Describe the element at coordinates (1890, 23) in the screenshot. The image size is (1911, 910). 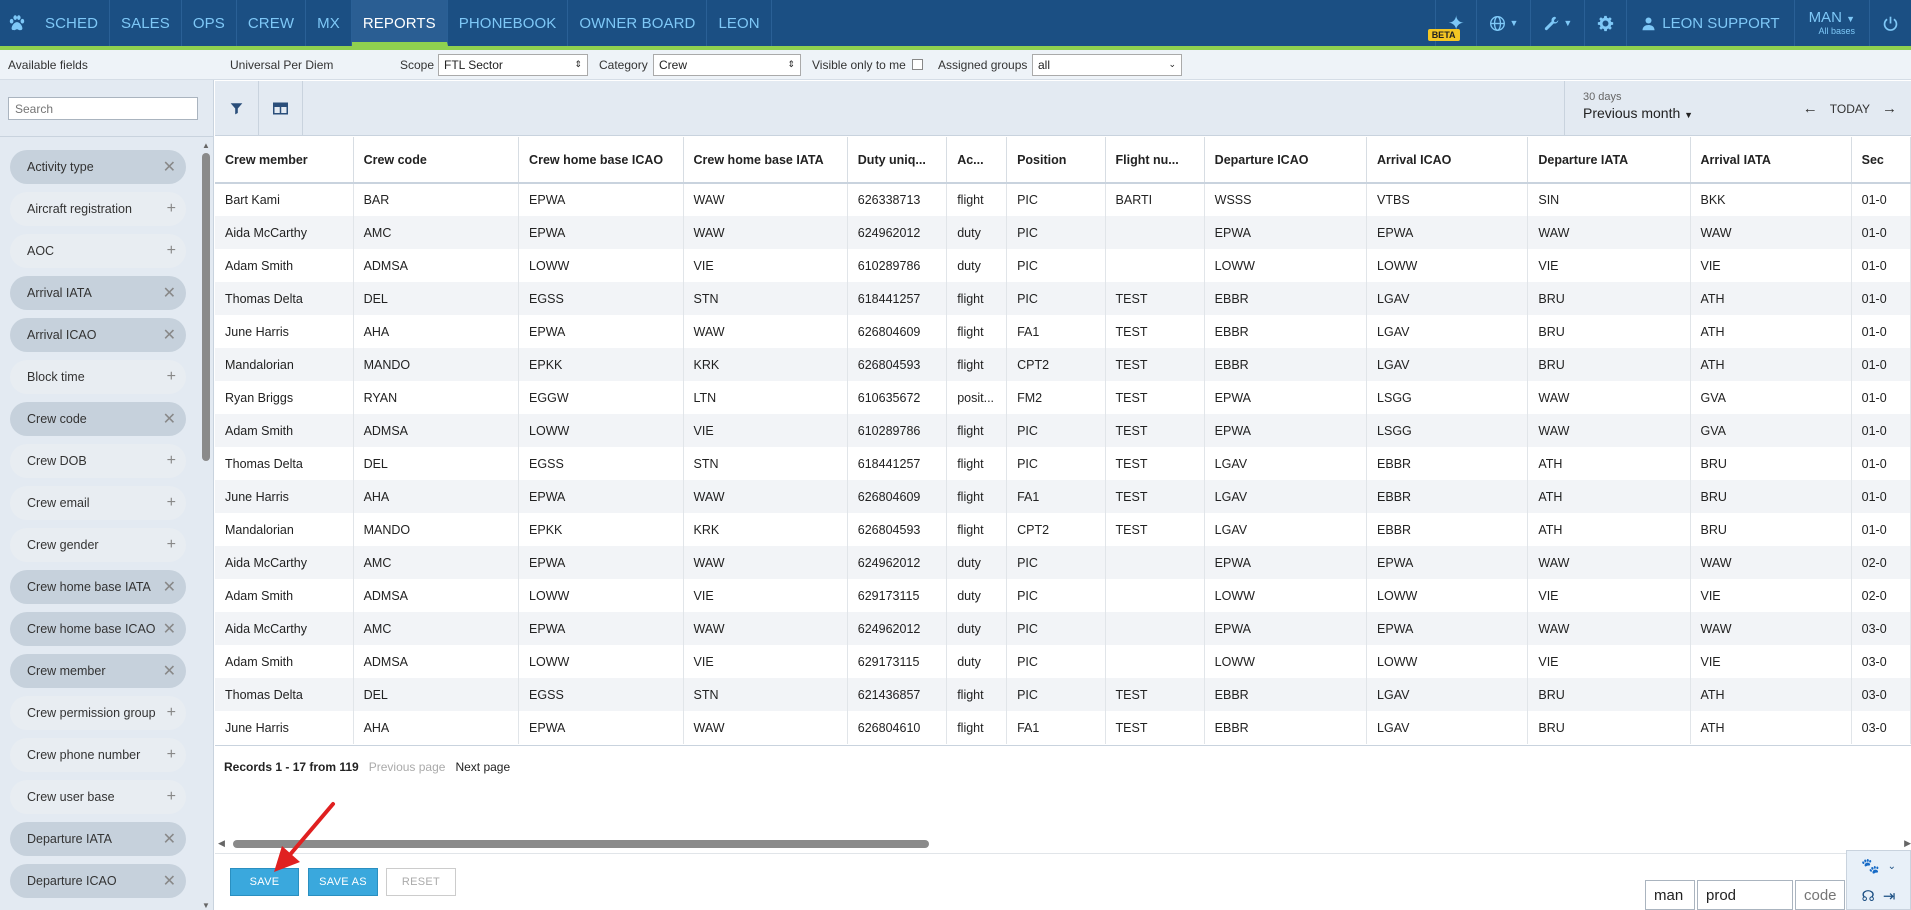
I see `power-logout-icon` at that location.